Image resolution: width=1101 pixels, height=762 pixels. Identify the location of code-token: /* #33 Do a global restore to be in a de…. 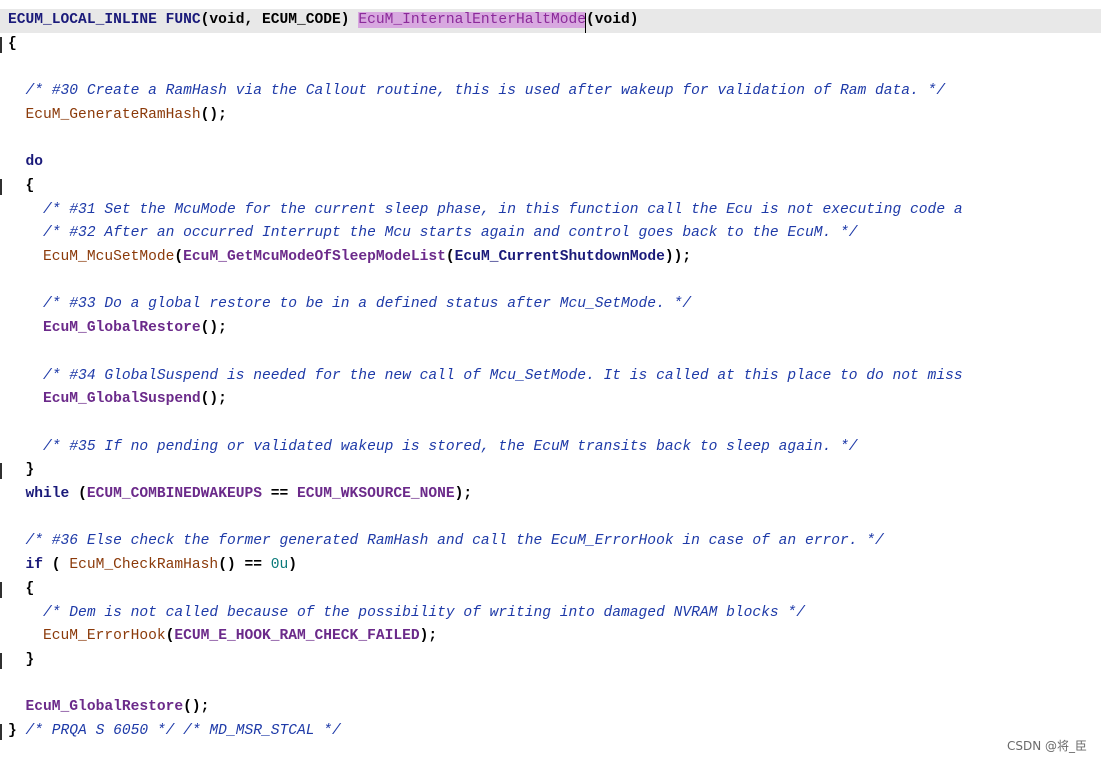
(350, 304).